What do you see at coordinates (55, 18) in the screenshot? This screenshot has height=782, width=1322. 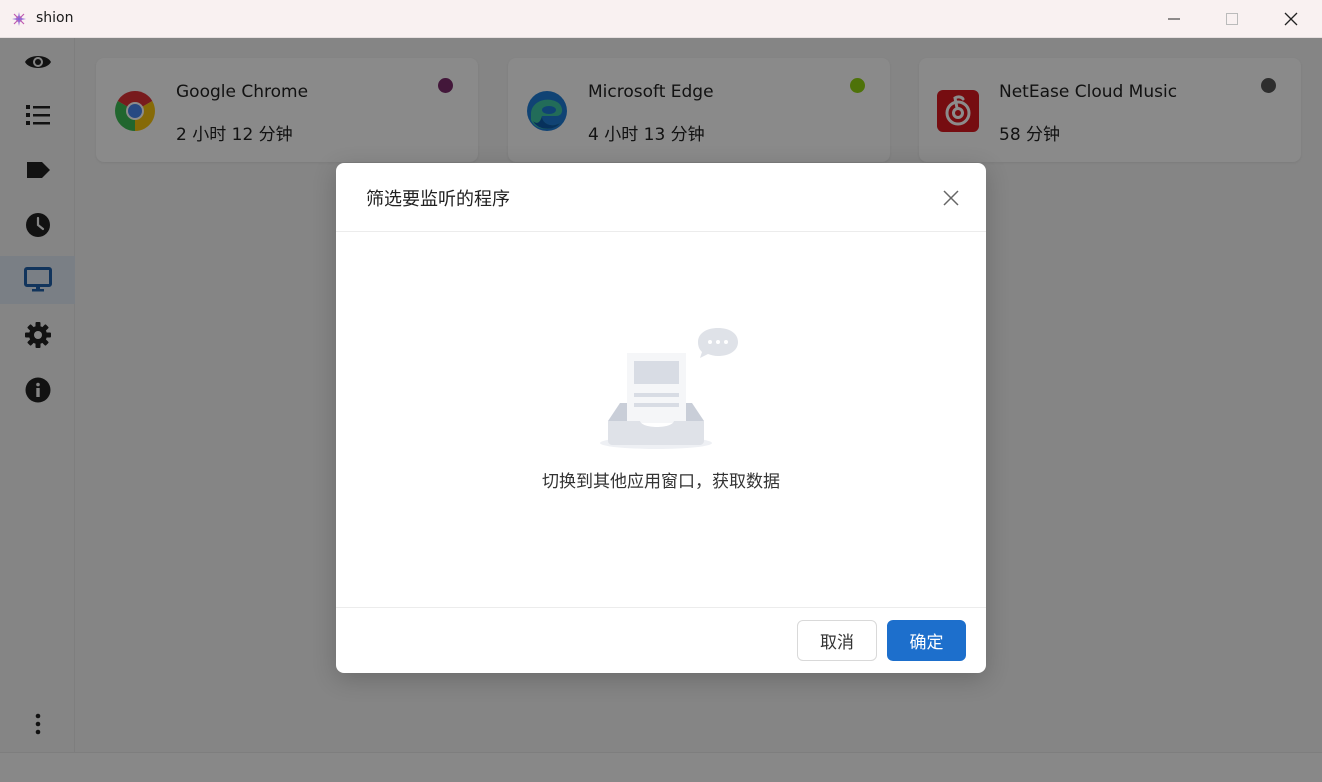 I see `app-title: shion` at bounding box center [55, 18].